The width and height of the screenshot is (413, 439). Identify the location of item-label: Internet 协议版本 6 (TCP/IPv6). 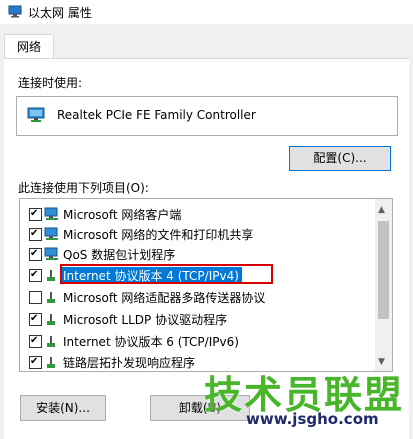
(151, 342).